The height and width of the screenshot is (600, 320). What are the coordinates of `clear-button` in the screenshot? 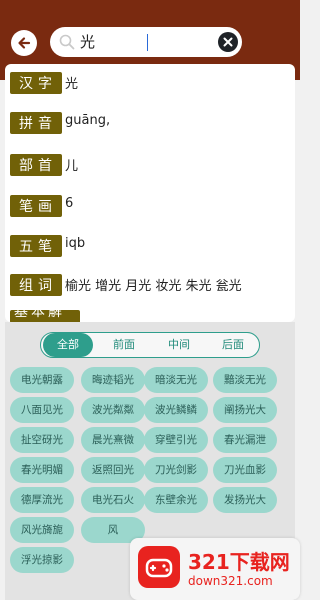 It's located at (228, 42).